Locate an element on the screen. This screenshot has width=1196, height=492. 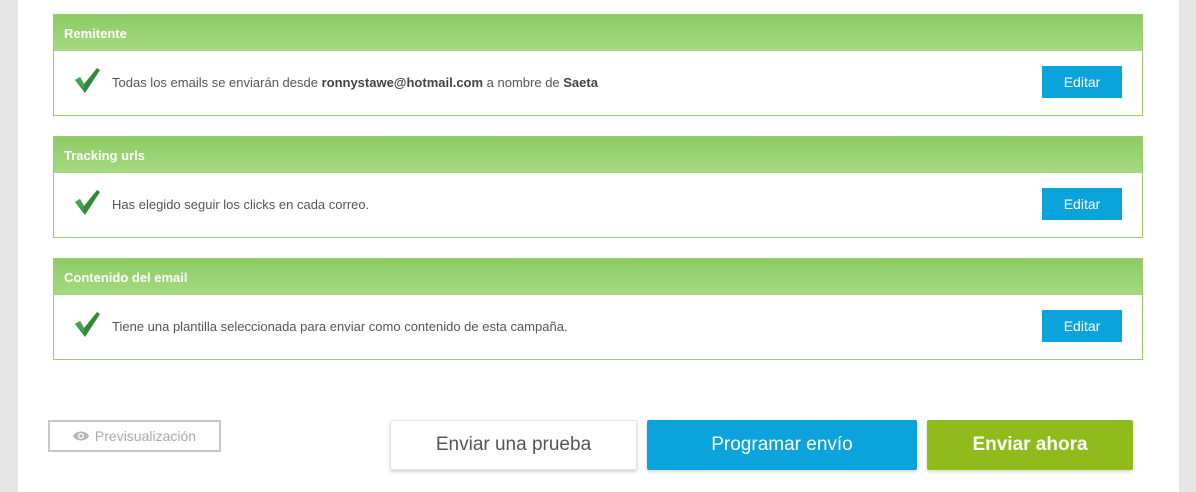
sender-name: Saeta is located at coordinates (580, 82).